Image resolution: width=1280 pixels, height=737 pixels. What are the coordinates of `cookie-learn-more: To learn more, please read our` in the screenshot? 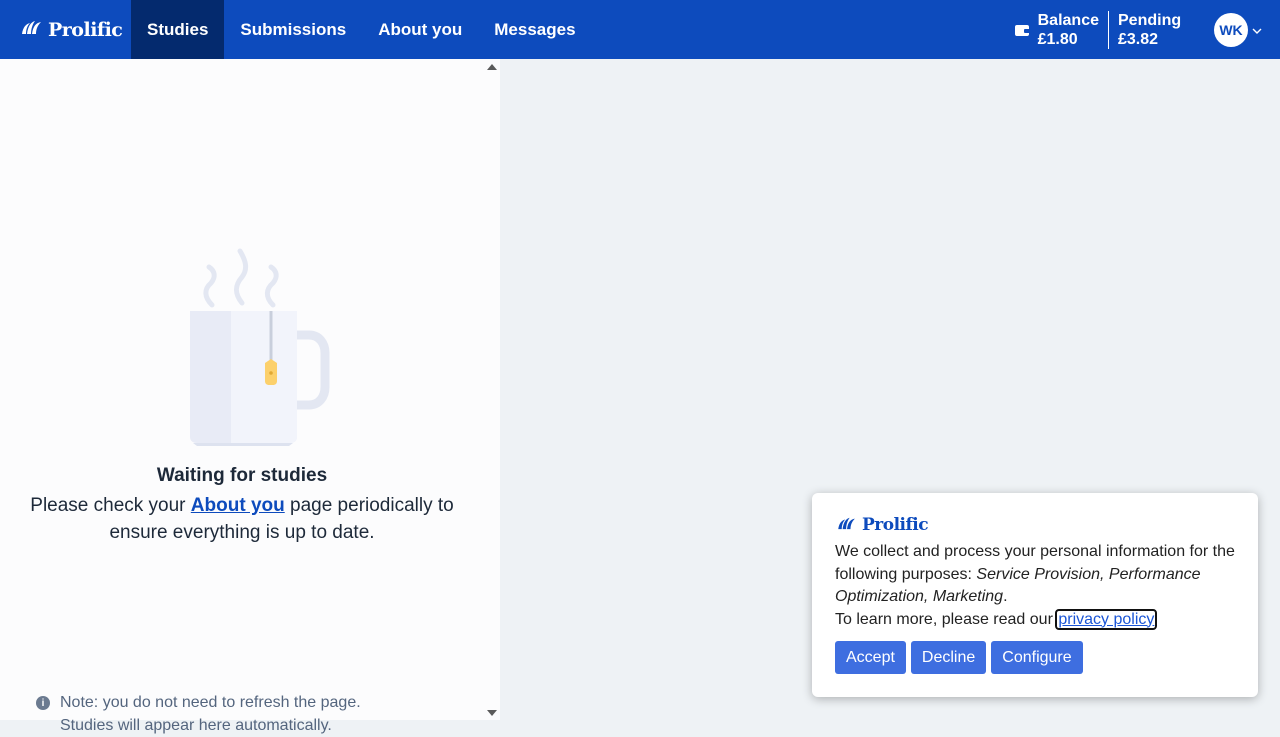 It's located at (946, 619).